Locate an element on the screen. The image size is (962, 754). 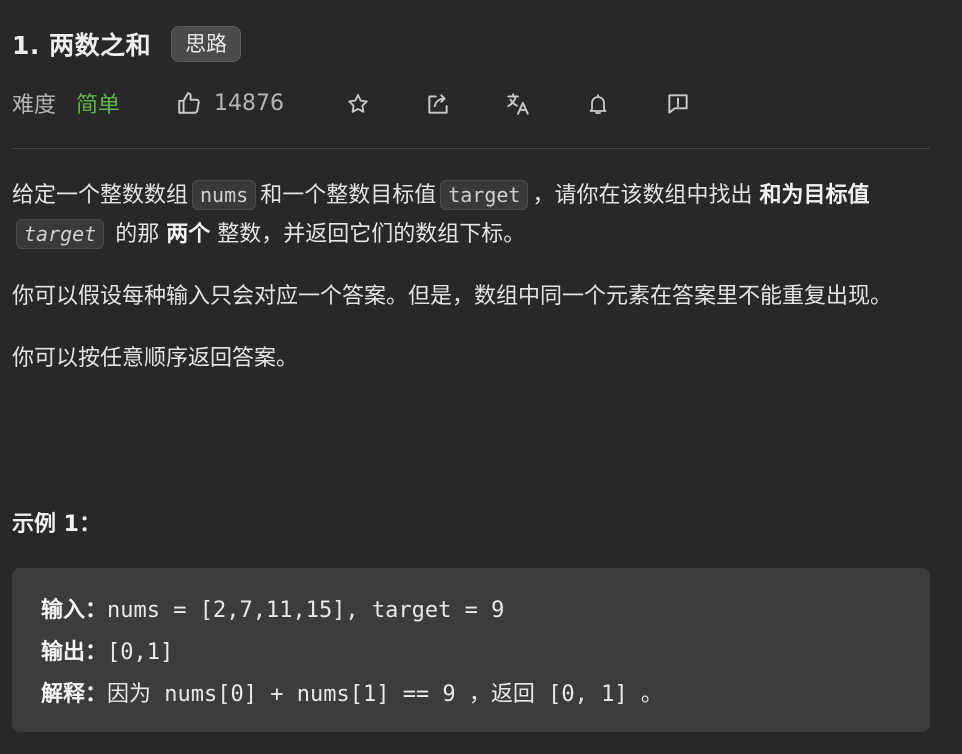
description-paragraph: 你可以按任意顺序返回答案。 is located at coordinates (155, 358).